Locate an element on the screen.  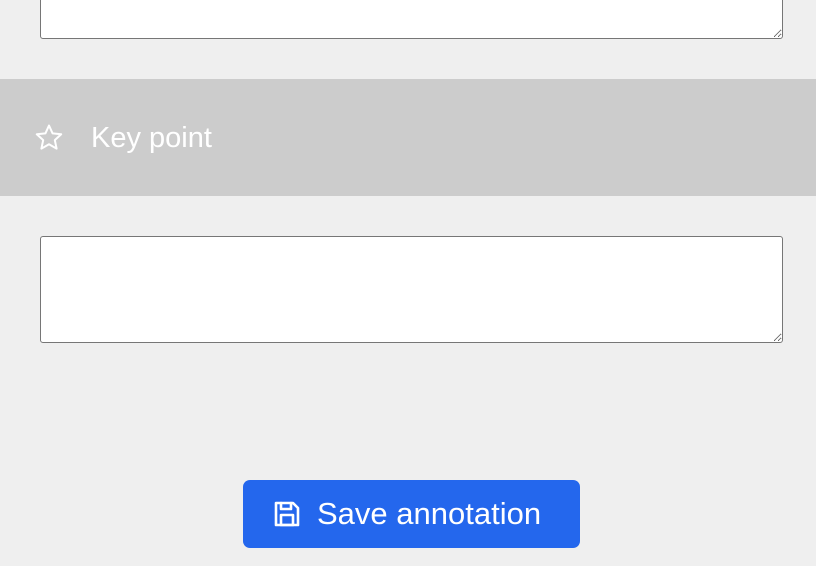
previous-note-textarea is located at coordinates (411, 19).